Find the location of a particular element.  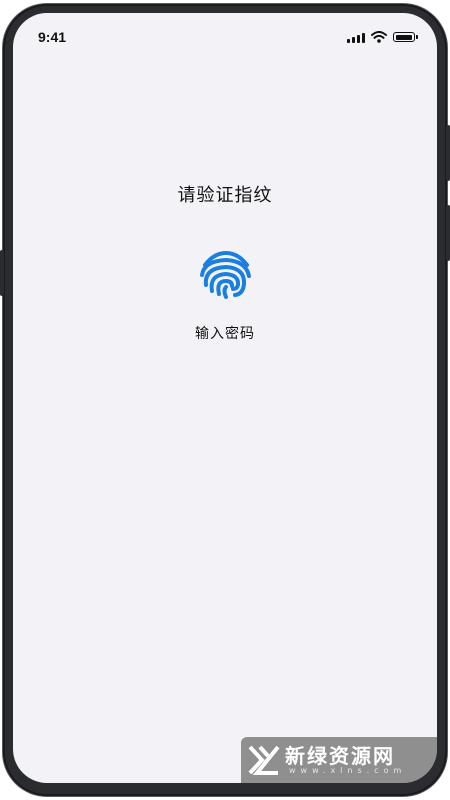

enter-password-link: 输入密码 is located at coordinates (225, 333).